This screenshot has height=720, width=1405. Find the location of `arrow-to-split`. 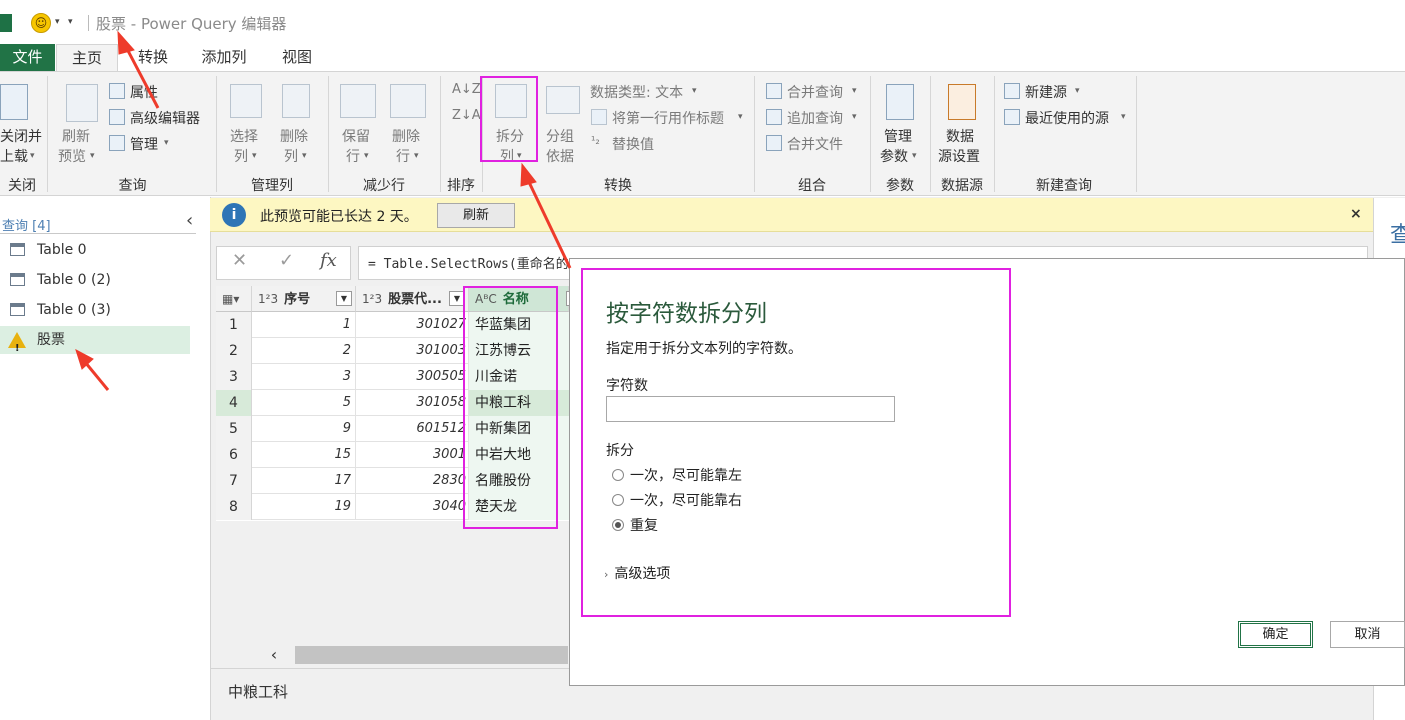

arrow-to-split is located at coordinates (549, 224).